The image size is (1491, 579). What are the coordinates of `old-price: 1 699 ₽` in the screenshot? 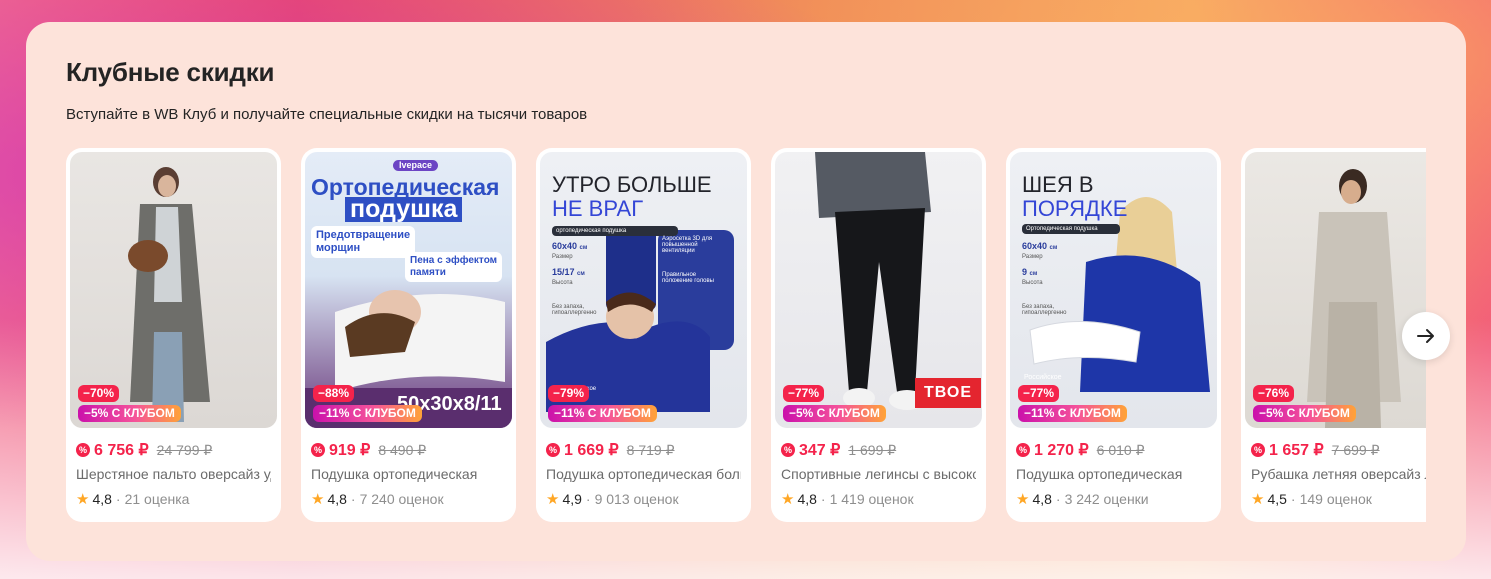 It's located at (872, 449).